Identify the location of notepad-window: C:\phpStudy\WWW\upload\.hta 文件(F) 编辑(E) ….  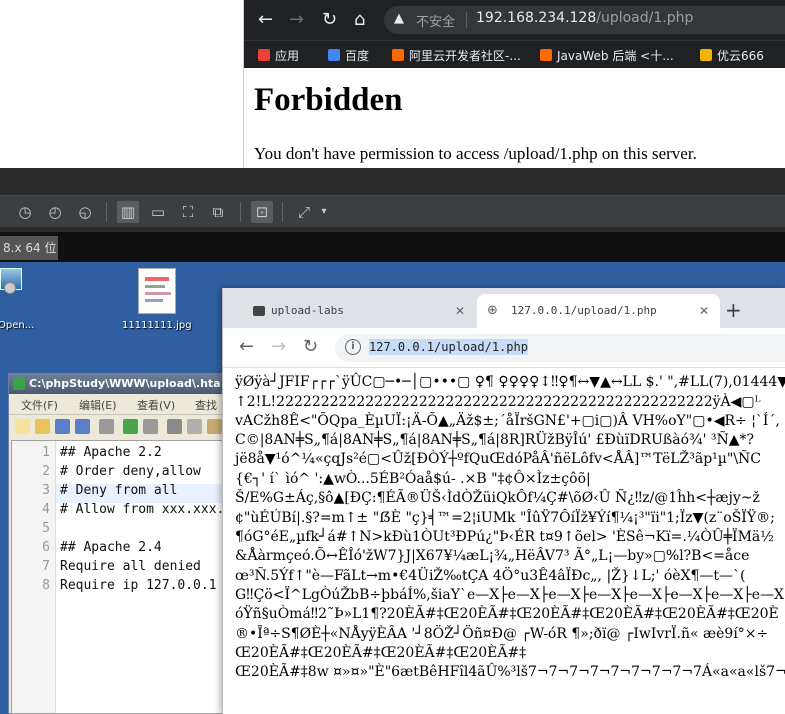
(118, 543).